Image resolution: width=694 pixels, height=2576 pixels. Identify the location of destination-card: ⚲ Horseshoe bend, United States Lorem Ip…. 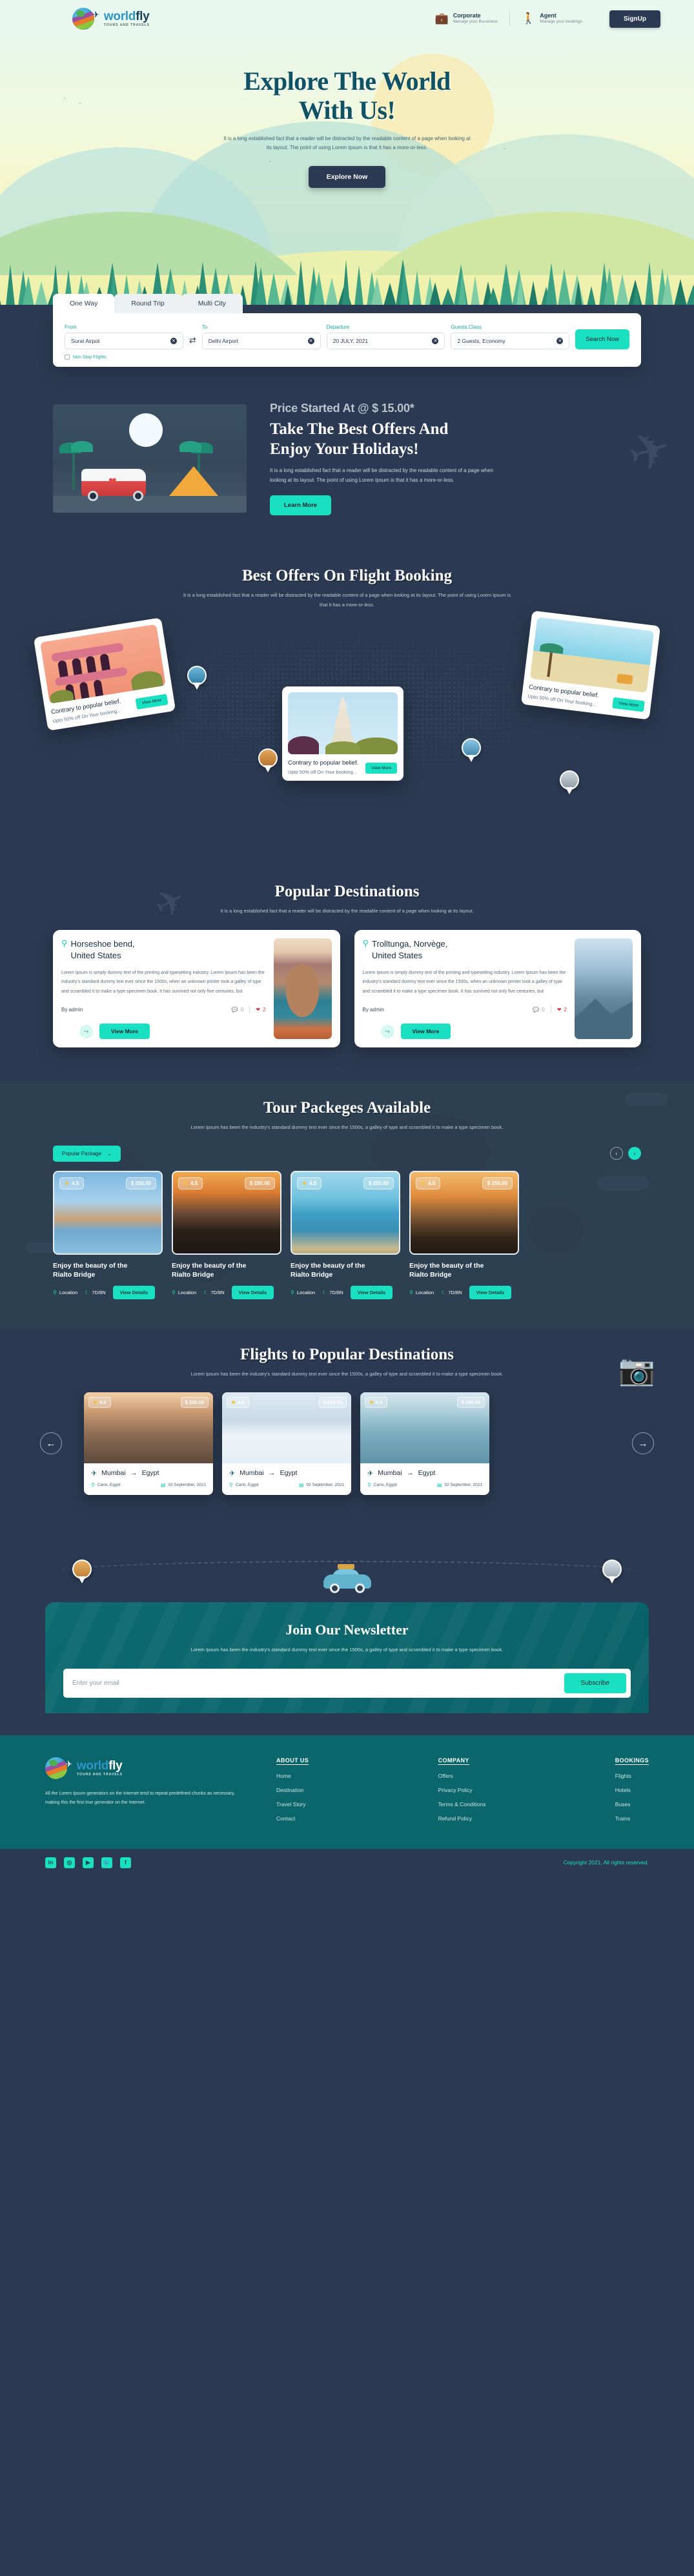
(196, 989).